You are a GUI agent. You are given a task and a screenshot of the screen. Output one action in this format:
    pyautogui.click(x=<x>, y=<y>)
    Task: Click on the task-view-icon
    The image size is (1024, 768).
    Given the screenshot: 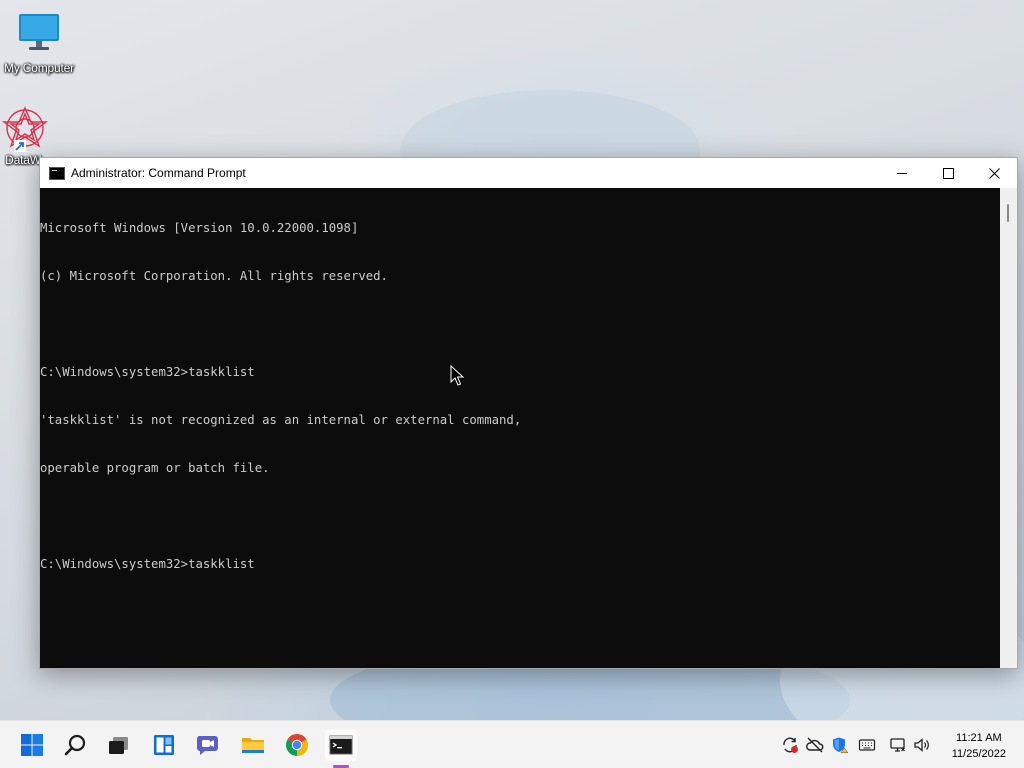 What is the action you would take?
    pyautogui.click(x=118, y=745)
    